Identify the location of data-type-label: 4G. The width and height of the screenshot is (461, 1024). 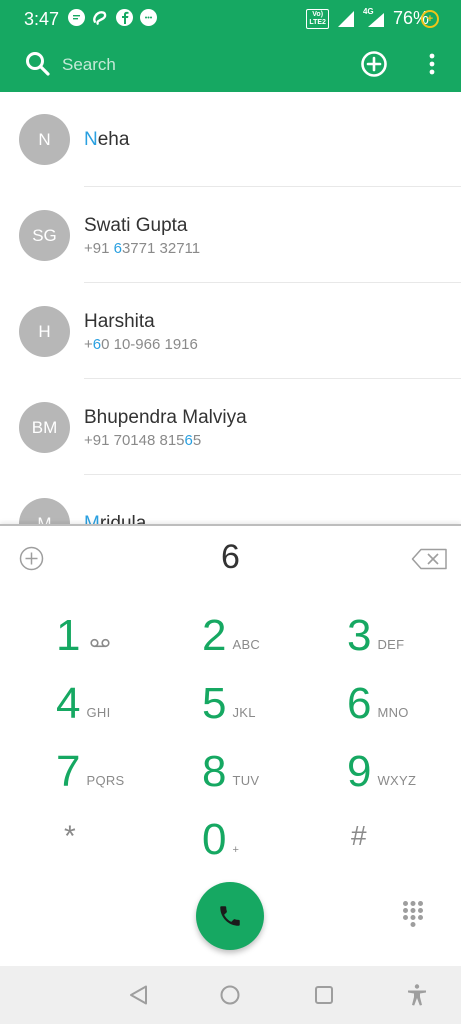
(368, 11).